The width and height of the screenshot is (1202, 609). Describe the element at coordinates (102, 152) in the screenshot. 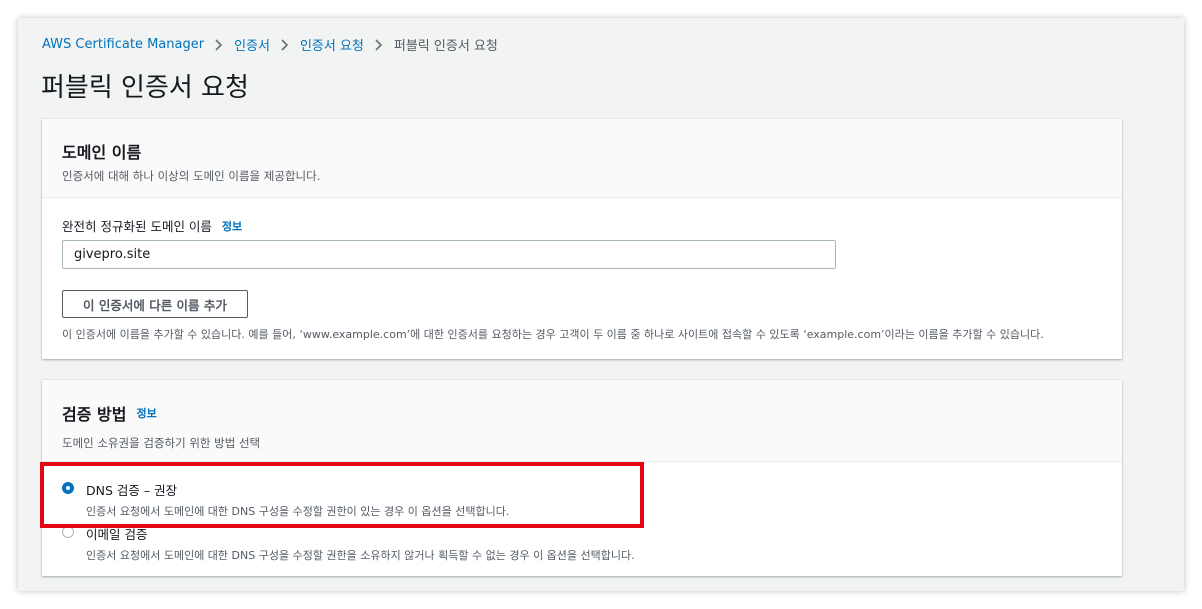

I see `domain-panel-title: 도메인 이름` at that location.